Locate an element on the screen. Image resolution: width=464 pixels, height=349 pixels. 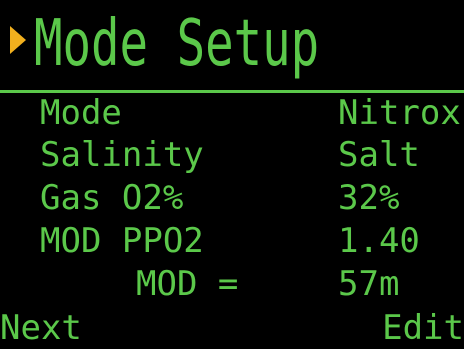
mod-ppo2-value: 1.40 is located at coordinates (379, 241).